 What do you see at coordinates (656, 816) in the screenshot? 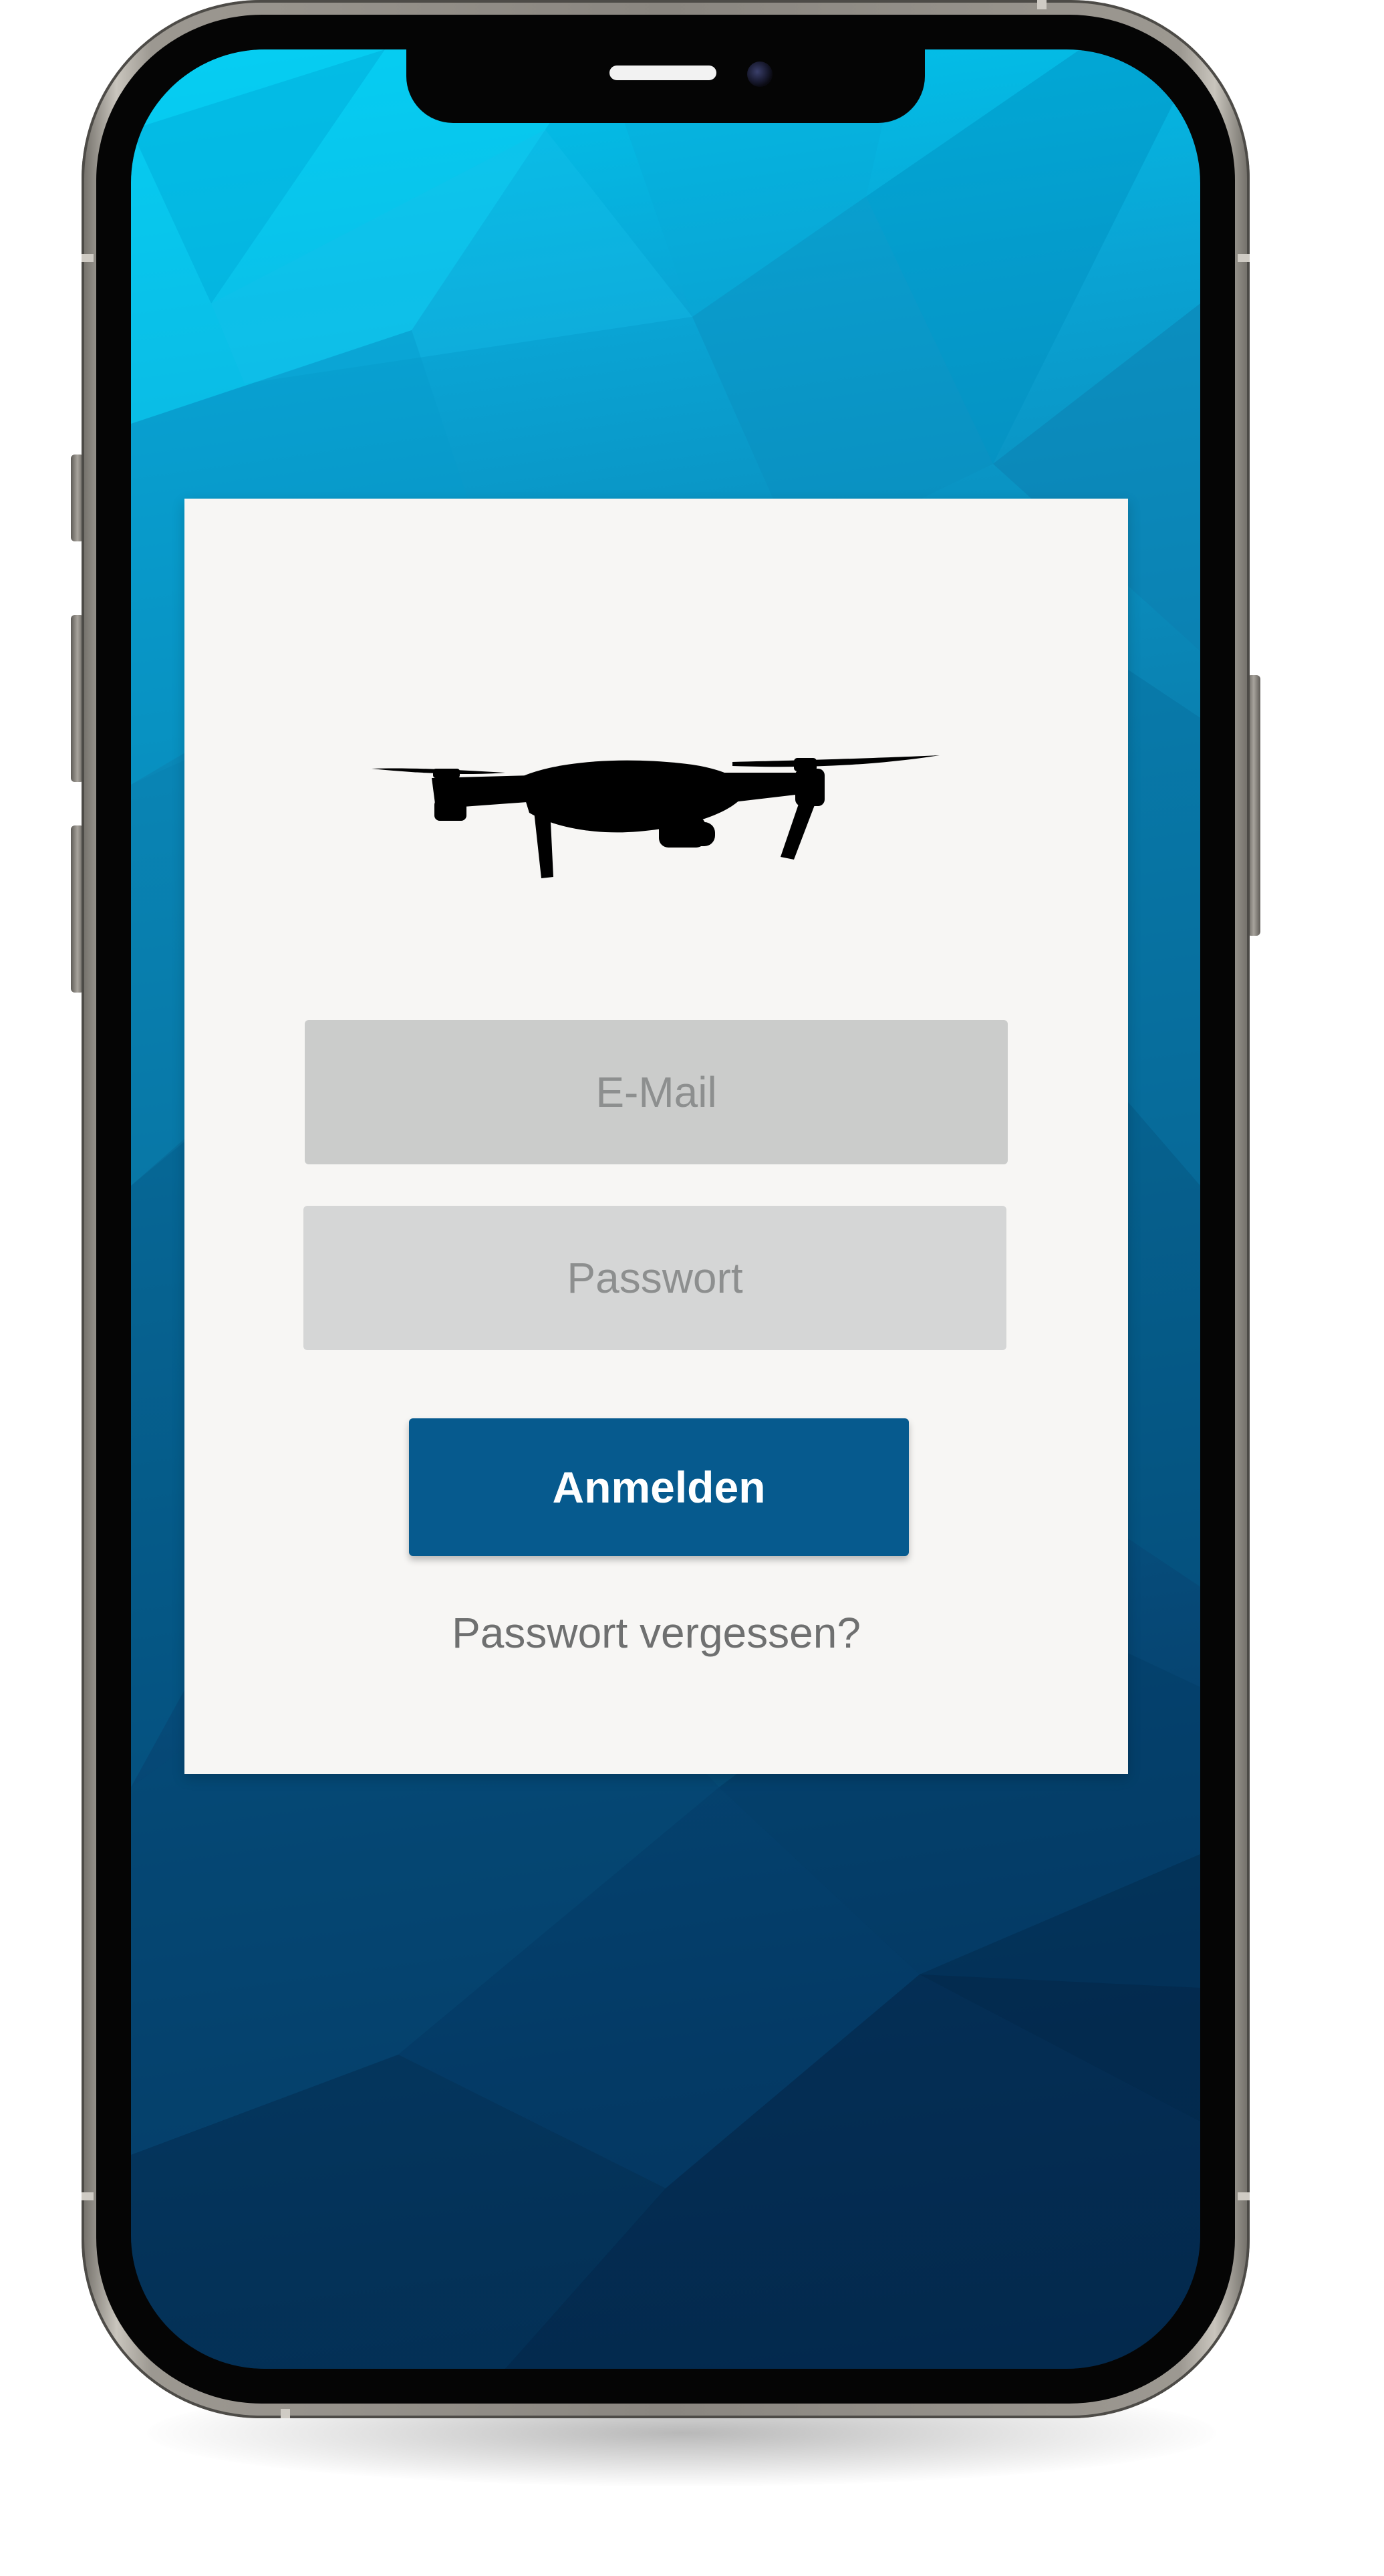
I see `drone-icon` at bounding box center [656, 816].